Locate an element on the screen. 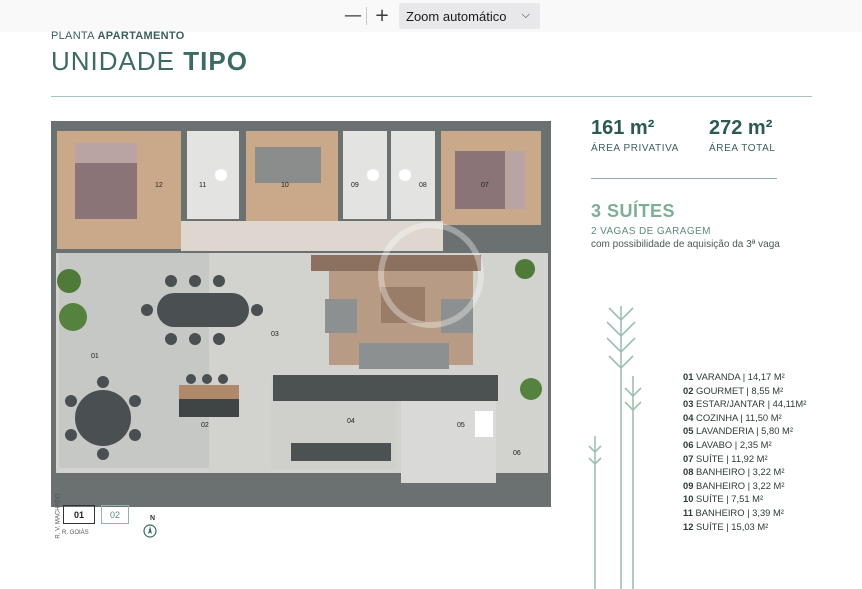 Image resolution: width=862 pixels, height=589 pixels. plan-label-09: 09 is located at coordinates (355, 185).